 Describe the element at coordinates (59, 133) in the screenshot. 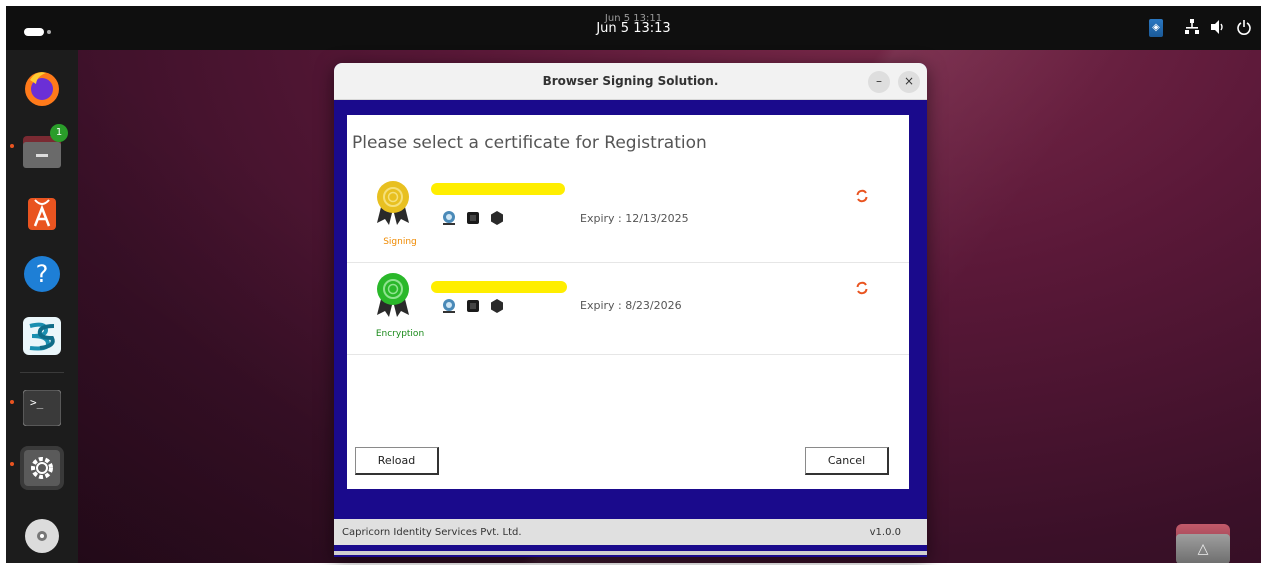

I see `files-badge: 1` at that location.